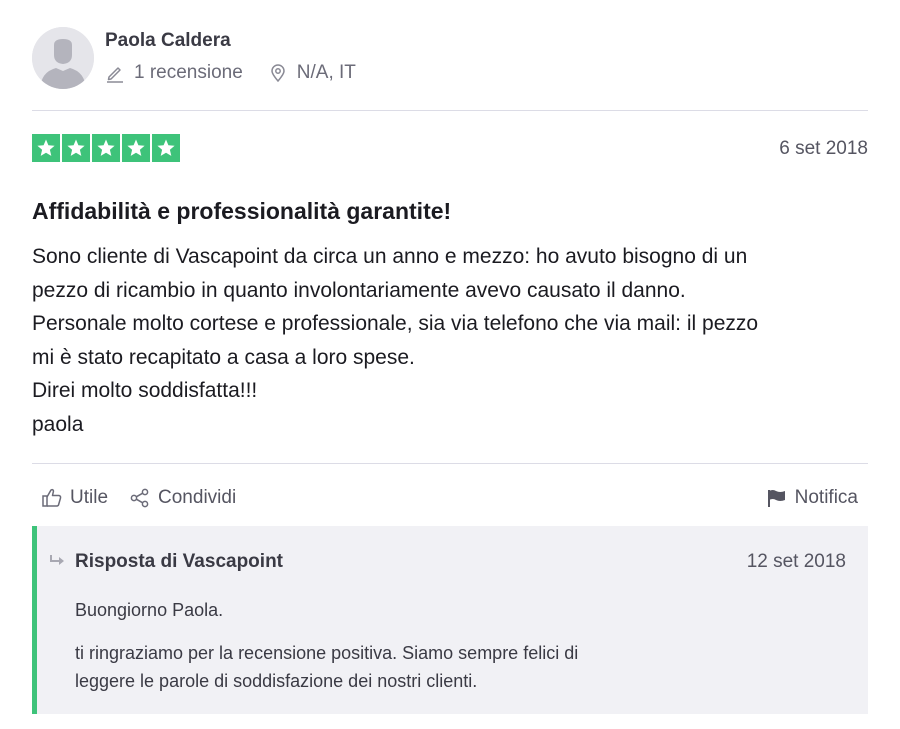  What do you see at coordinates (58, 563) in the screenshot?
I see `reply-arrow-icon` at bounding box center [58, 563].